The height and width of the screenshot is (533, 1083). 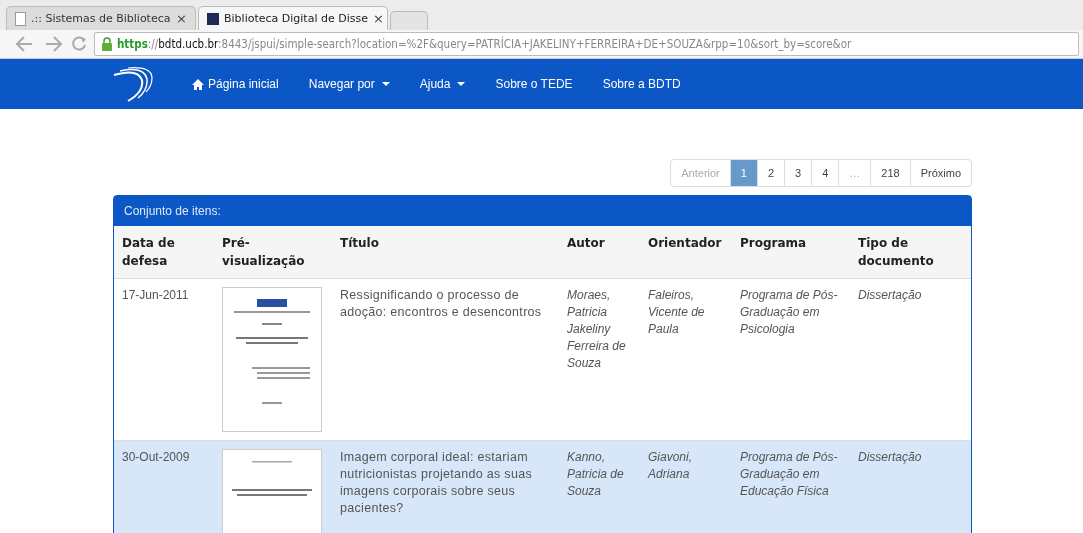 I want to click on column-header: Tipo de documento, so click(x=896, y=252).